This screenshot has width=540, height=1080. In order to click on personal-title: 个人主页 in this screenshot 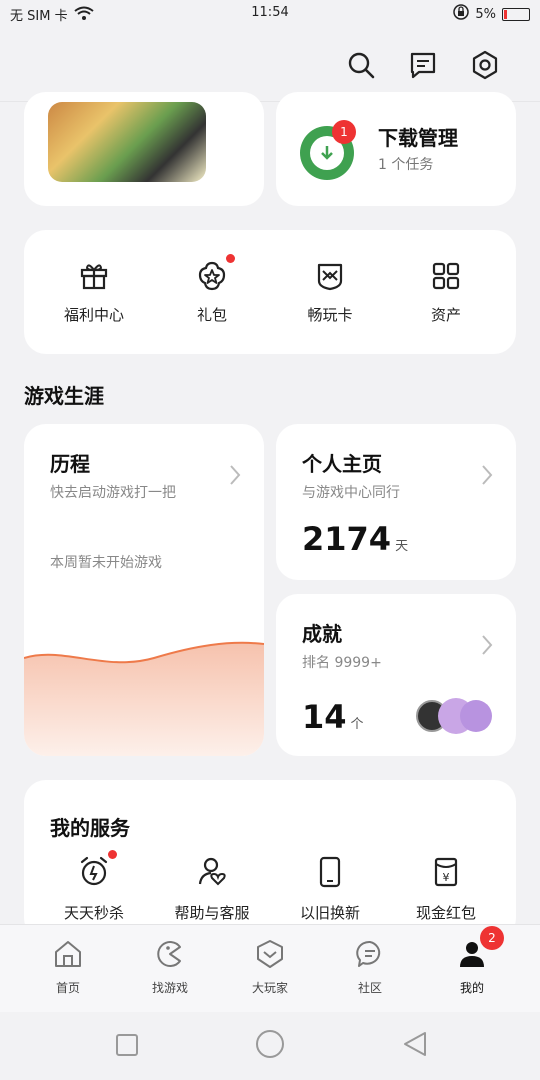, I will do `click(342, 464)`.